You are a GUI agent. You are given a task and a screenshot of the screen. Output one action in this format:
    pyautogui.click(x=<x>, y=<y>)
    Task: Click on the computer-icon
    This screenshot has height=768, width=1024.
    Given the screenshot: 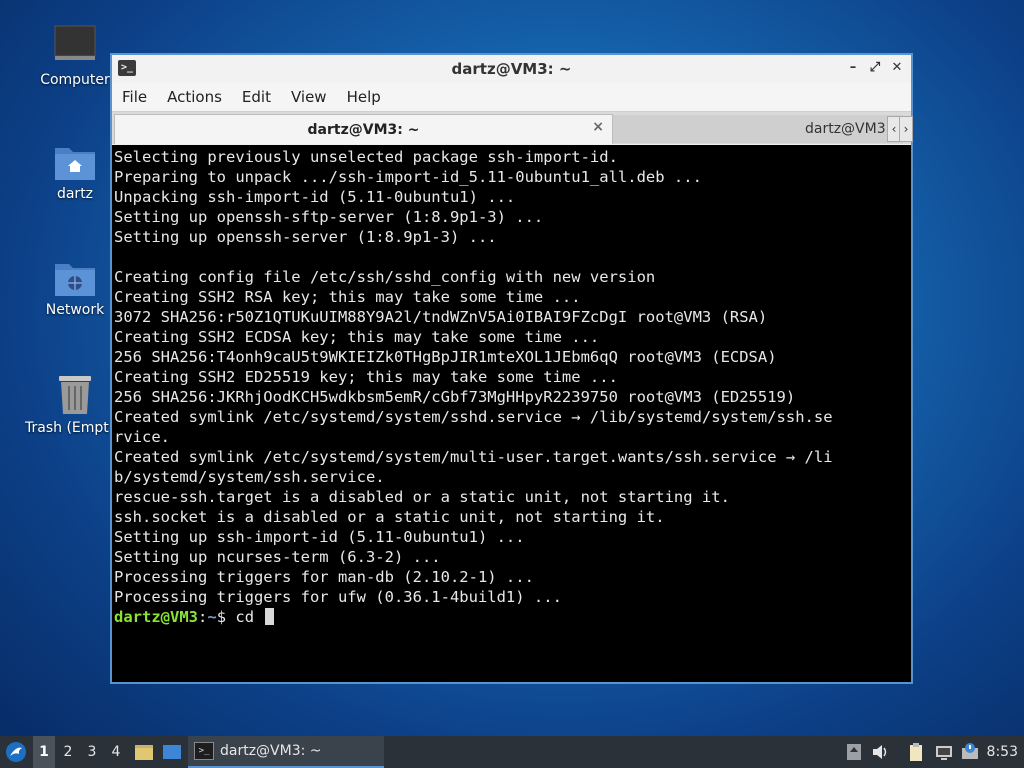 What is the action you would take?
    pyautogui.click(x=75, y=46)
    